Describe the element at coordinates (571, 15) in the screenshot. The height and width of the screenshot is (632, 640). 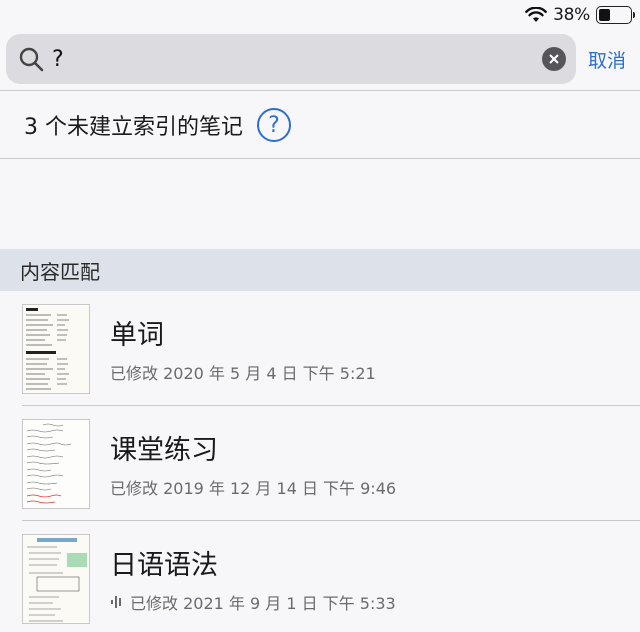
I see `battery-percent: 38%` at that location.